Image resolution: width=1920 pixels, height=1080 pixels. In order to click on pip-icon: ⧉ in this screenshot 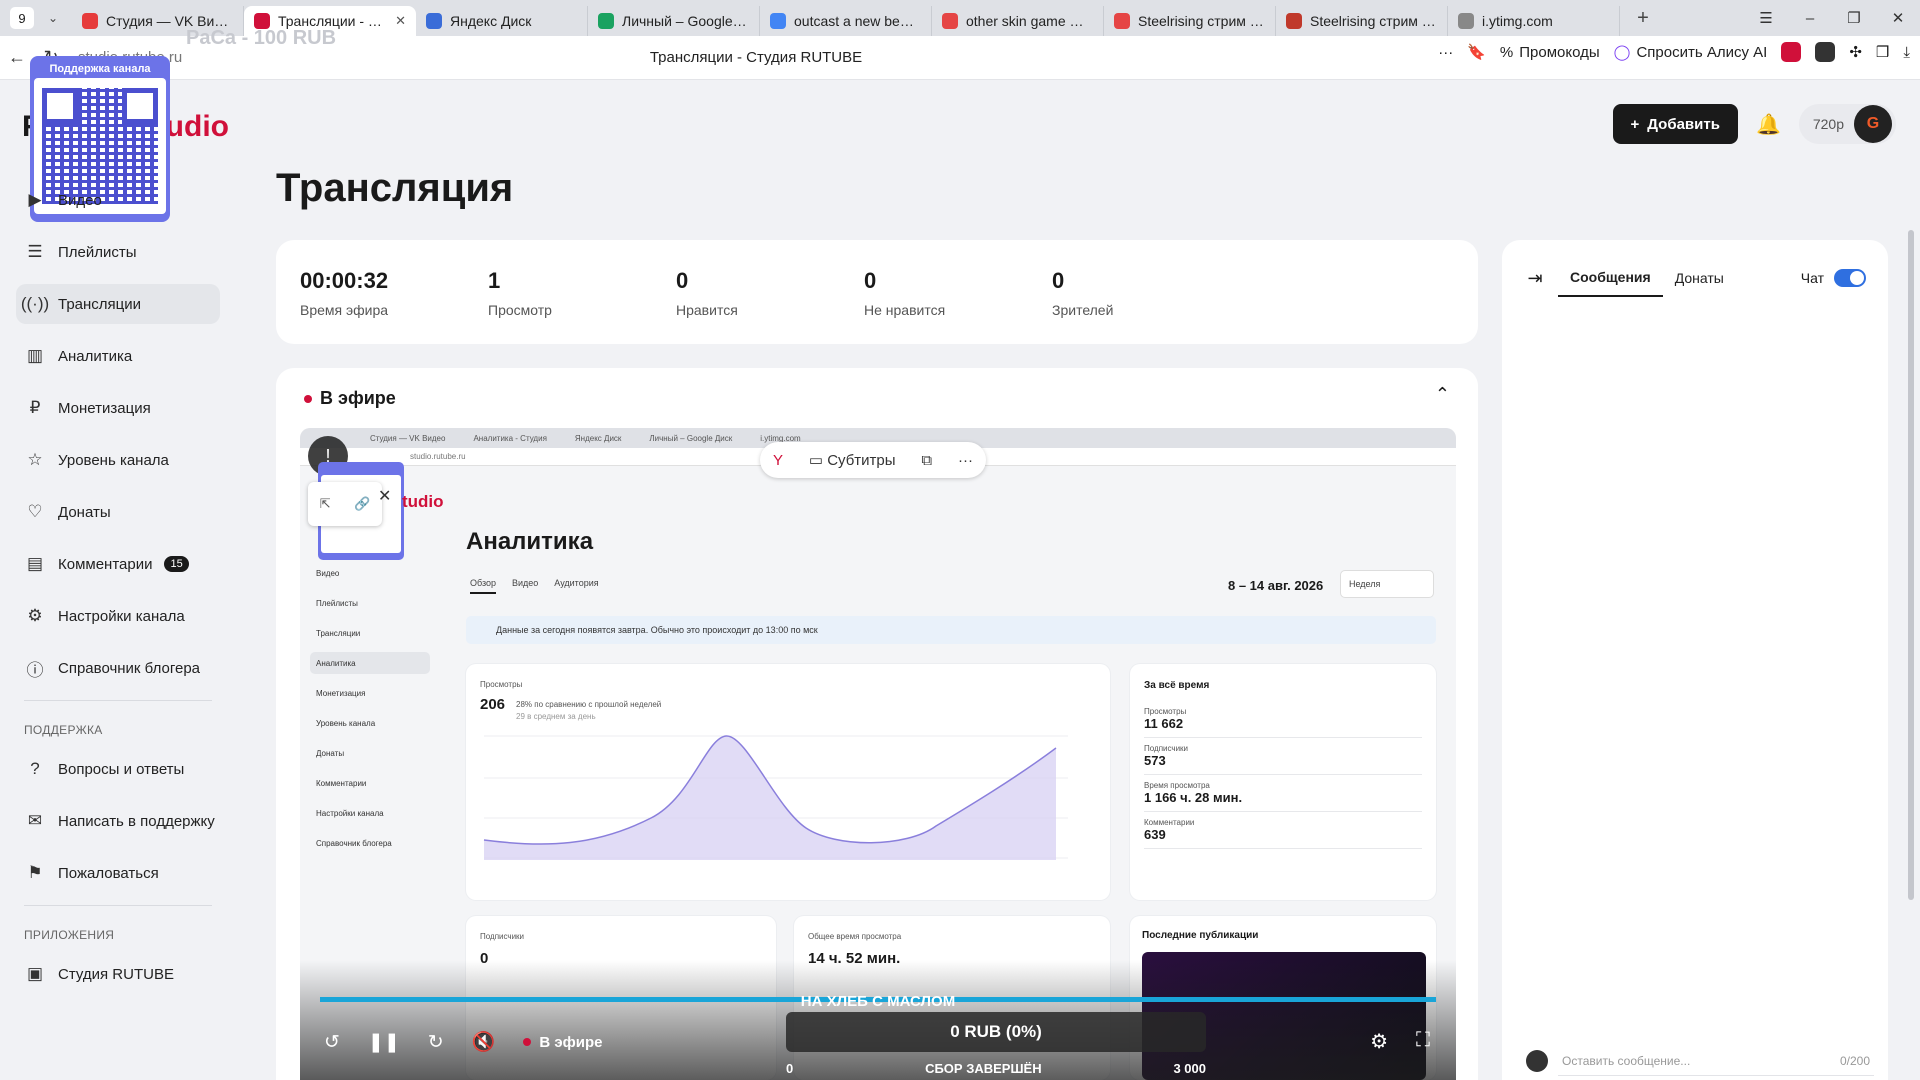, I will do `click(926, 460)`.